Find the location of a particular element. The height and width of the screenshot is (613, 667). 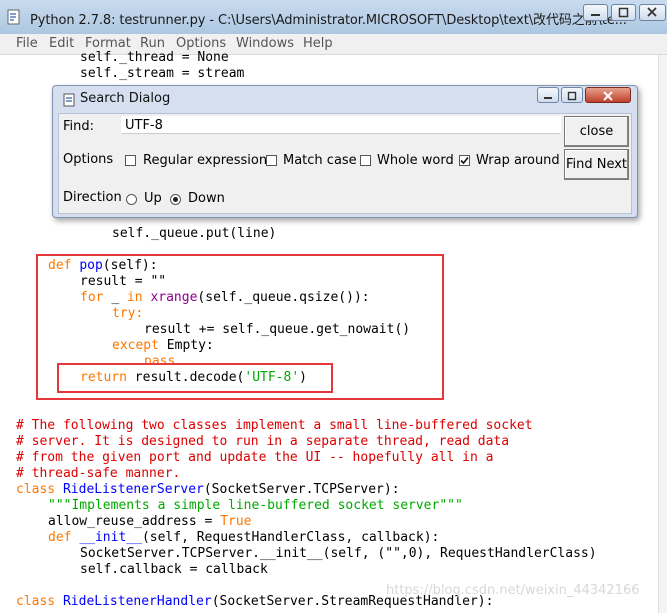

code-line: self._thread = None is located at coordinates (154, 57).